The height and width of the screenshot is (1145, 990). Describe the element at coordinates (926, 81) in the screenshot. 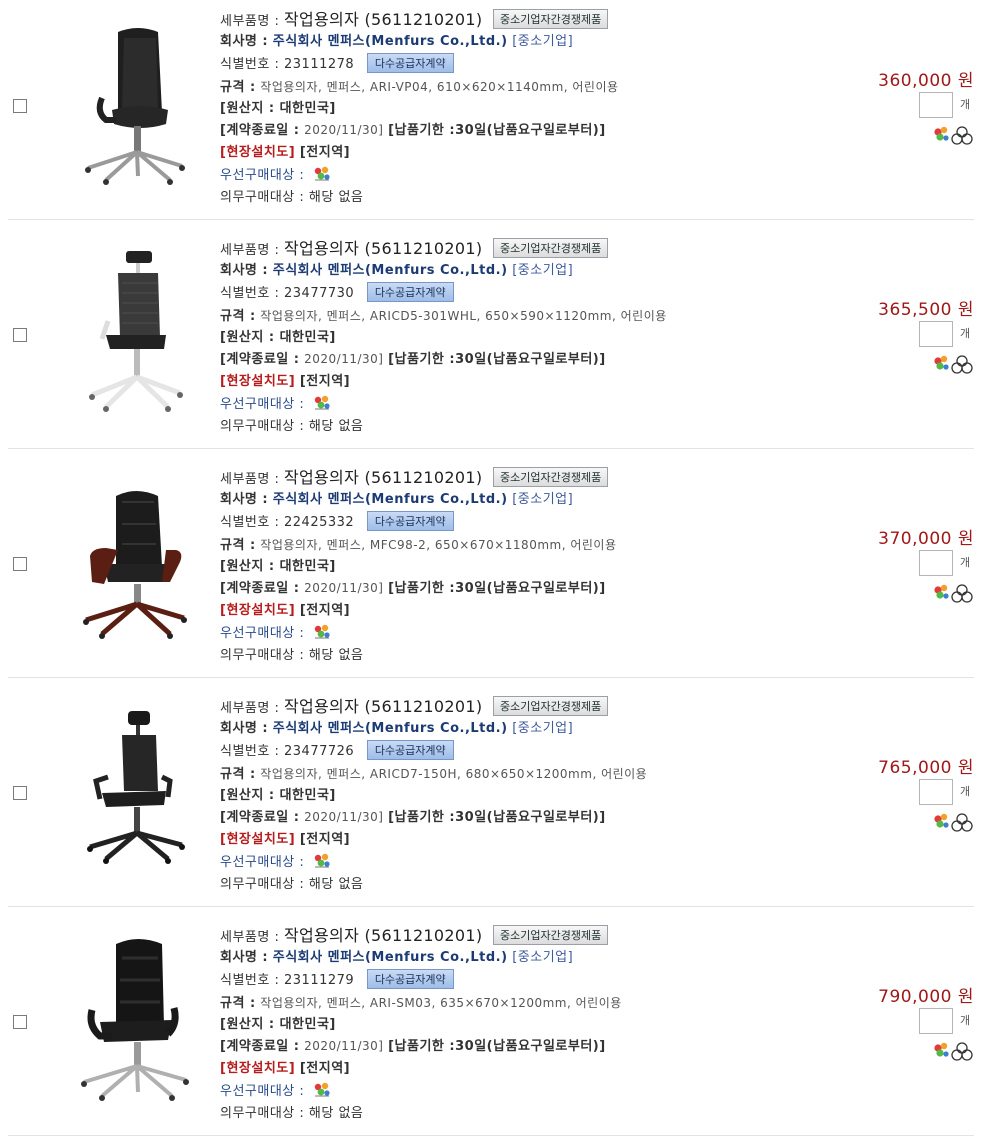

I see `unit-price: 360,000 원` at that location.